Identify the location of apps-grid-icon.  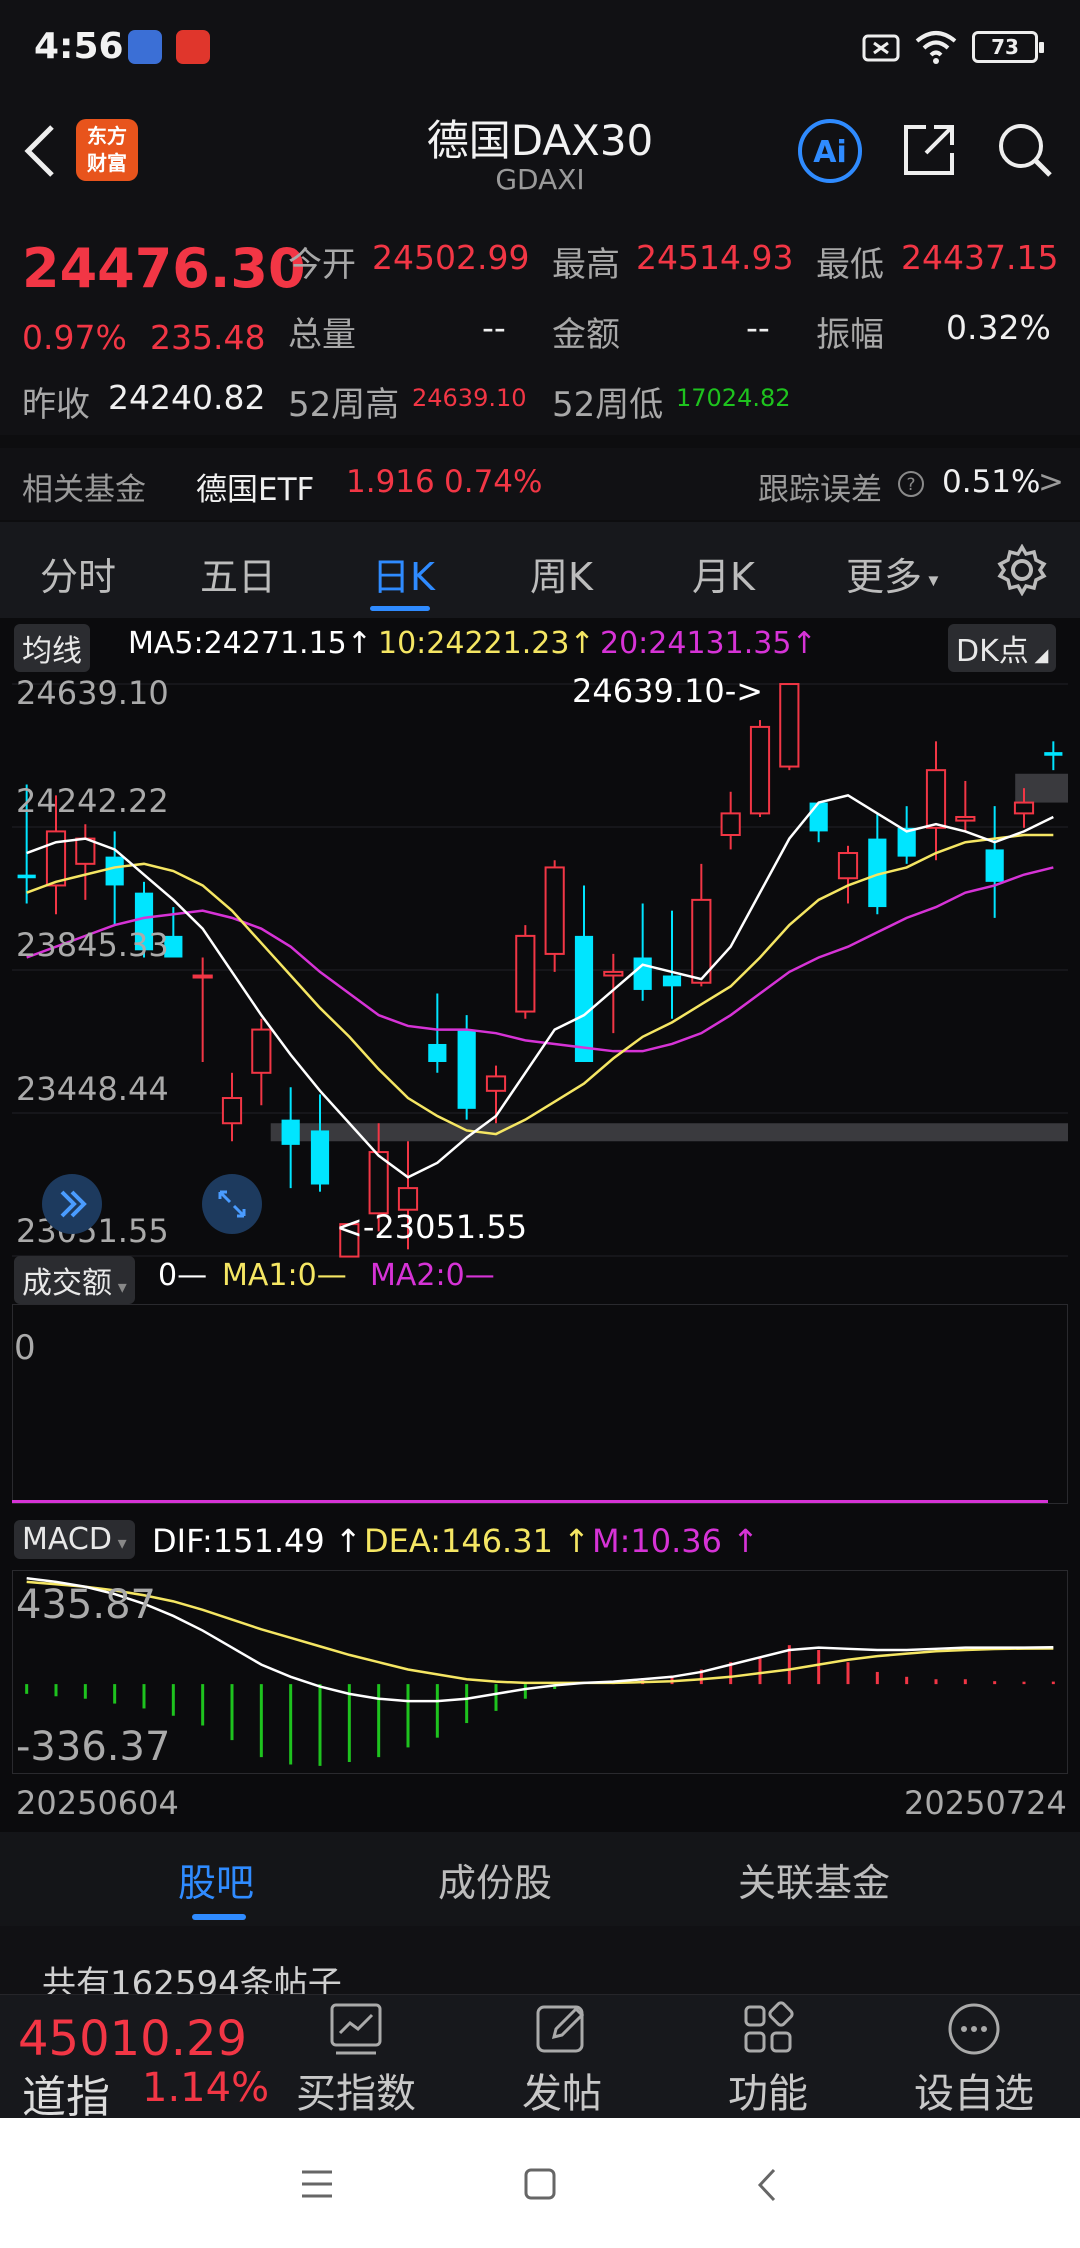
(769, 2027).